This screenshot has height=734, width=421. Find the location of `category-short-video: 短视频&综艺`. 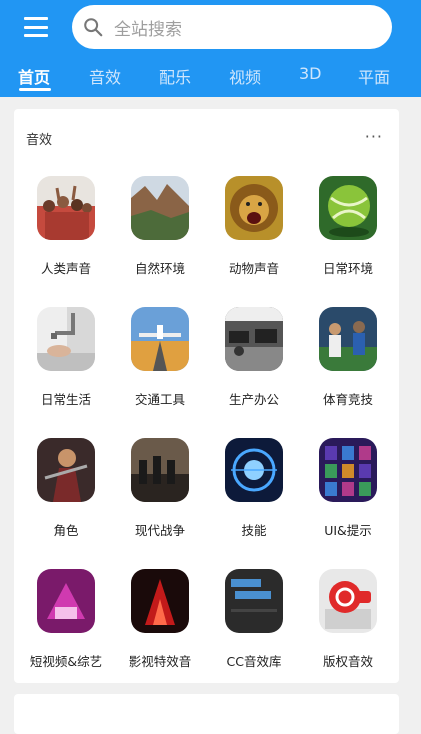

category-short-video: 短视频&综艺 is located at coordinates (66, 619).